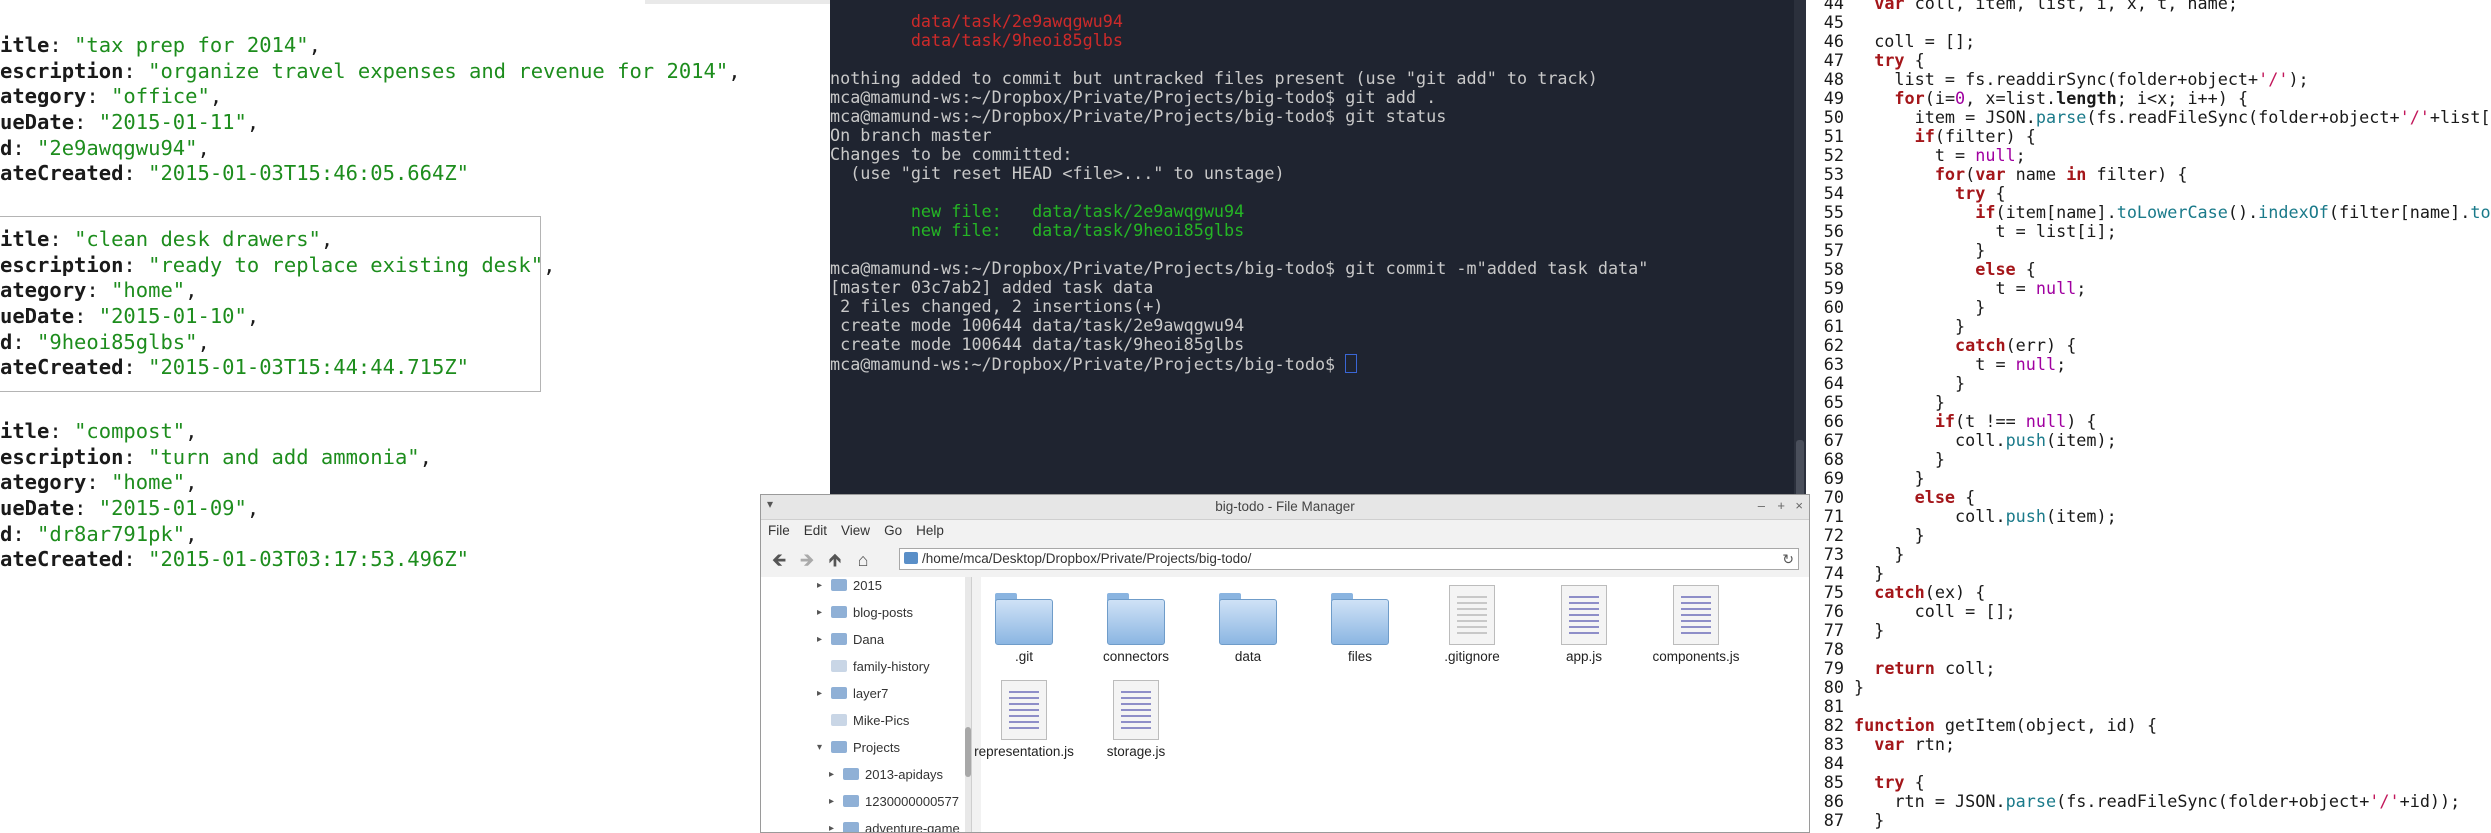 The image size is (2491, 833). I want to click on menu-item-go: Go, so click(893, 530).